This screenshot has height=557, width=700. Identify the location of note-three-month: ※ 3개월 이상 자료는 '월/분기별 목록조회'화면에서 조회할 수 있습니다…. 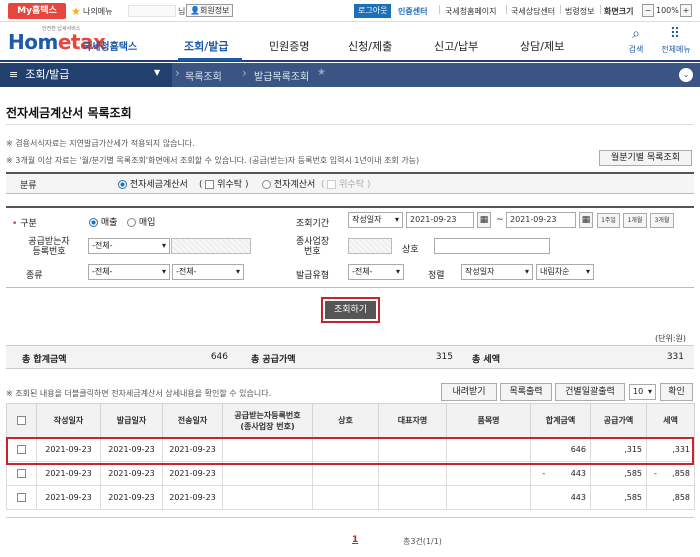
(213, 160).